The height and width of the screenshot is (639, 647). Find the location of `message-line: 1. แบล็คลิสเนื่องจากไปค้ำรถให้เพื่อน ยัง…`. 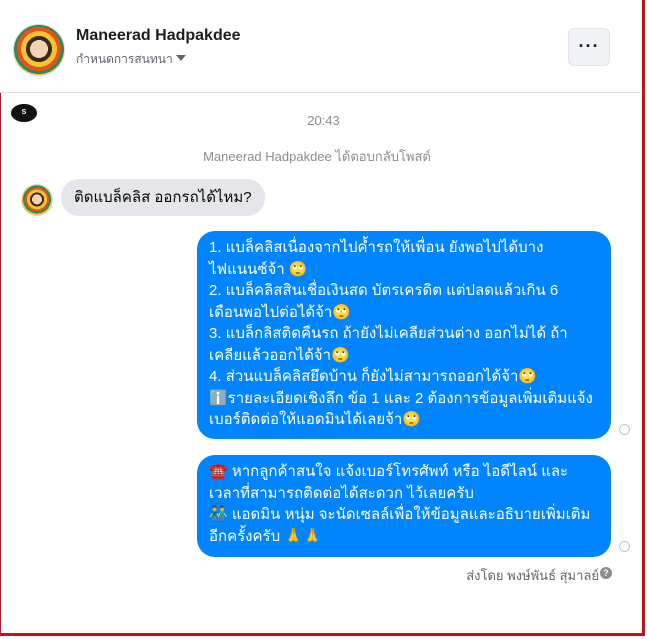

message-line: 1. แบล็คลิสเนื่องจากไปค้ำรถให้เพื่อน ยัง… is located at coordinates (376, 247).